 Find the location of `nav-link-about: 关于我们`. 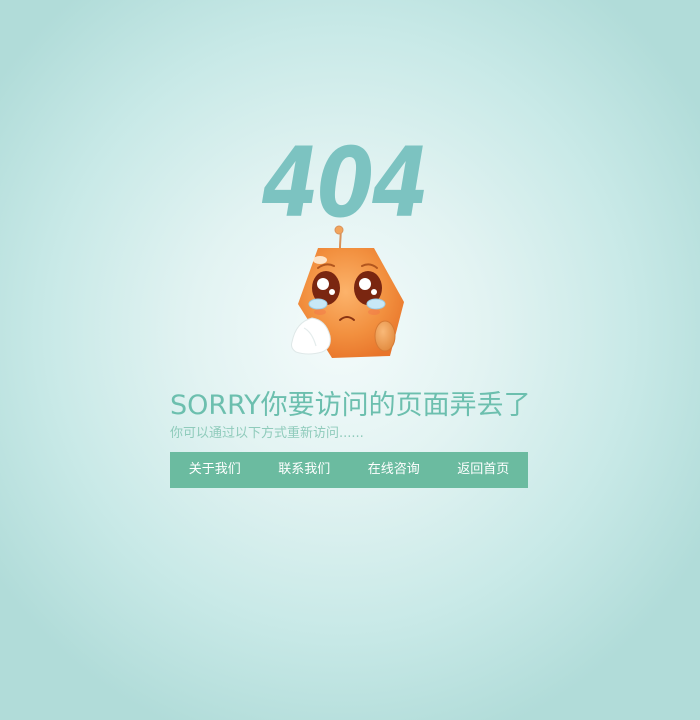

nav-link-about: 关于我们 is located at coordinates (215, 470).